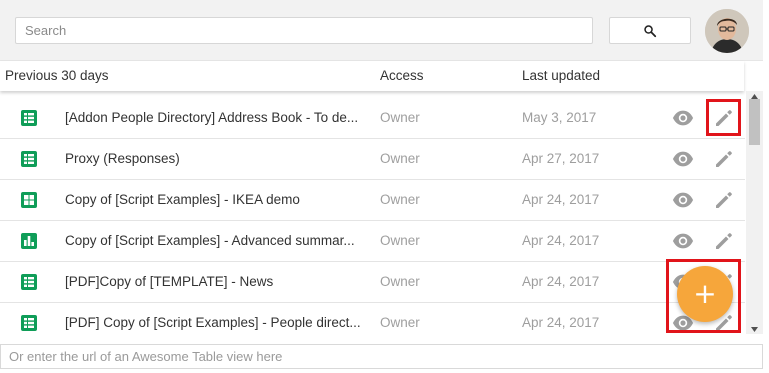  Describe the element at coordinates (754, 329) in the screenshot. I see `scroll-down-arrow` at that location.